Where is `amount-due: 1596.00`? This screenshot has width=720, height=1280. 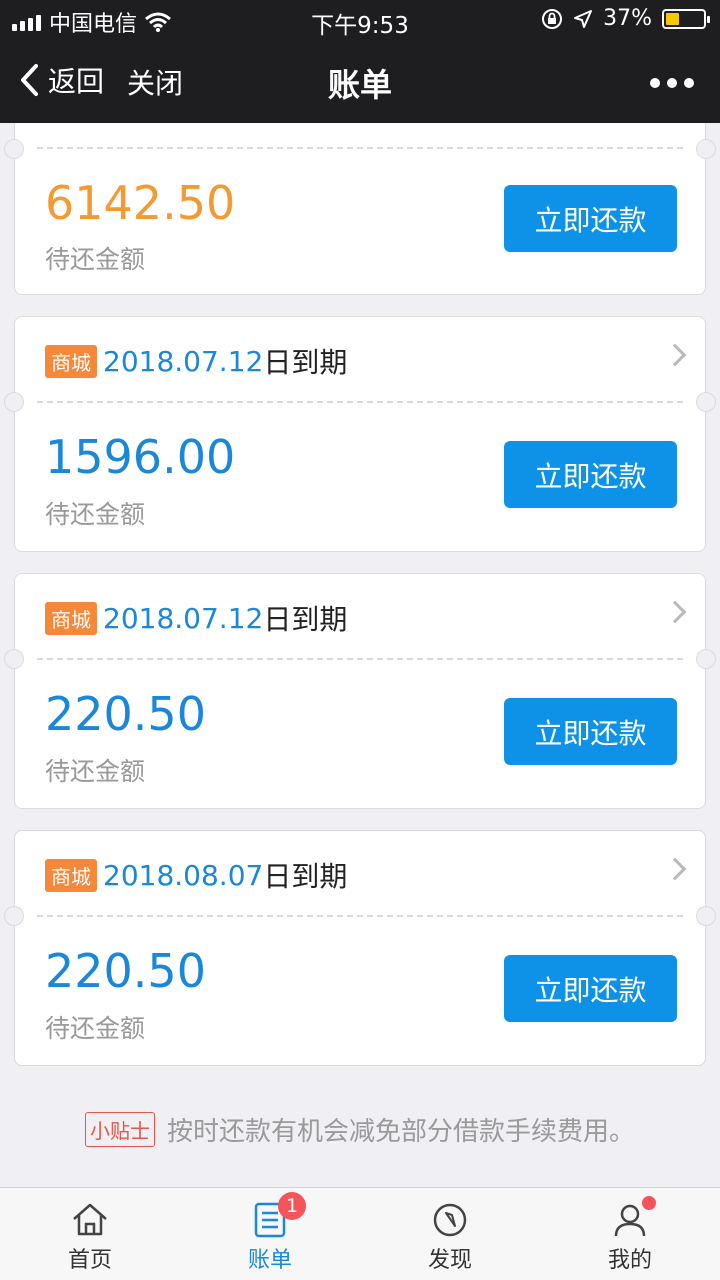 amount-due: 1596.00 is located at coordinates (140, 457).